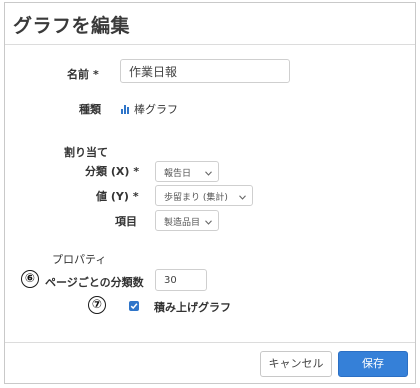 The height and width of the screenshot is (388, 420). I want to click on category-select: 報告日, so click(187, 171).